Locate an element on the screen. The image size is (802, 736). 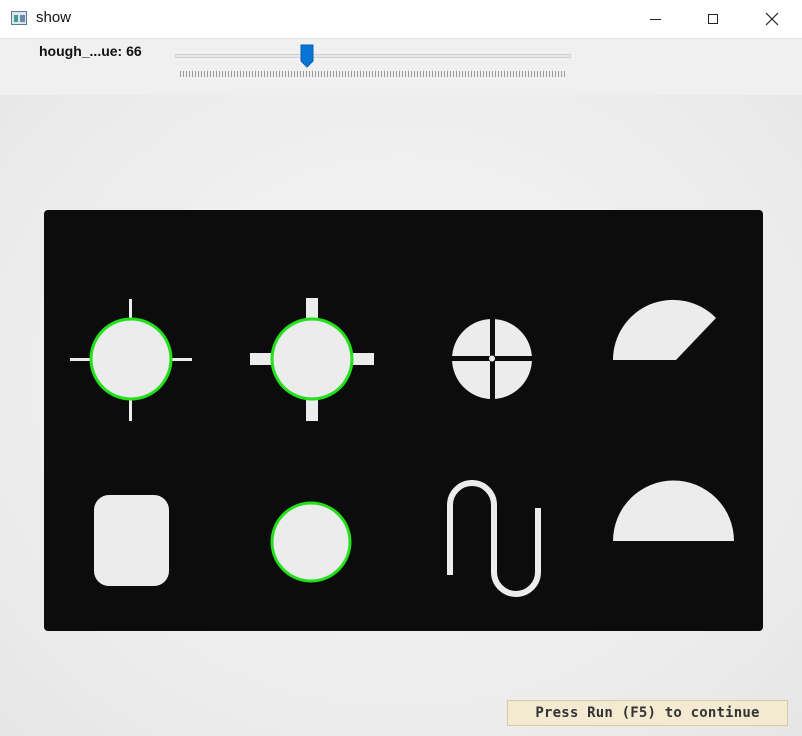
maximize-icon is located at coordinates (713, 19).